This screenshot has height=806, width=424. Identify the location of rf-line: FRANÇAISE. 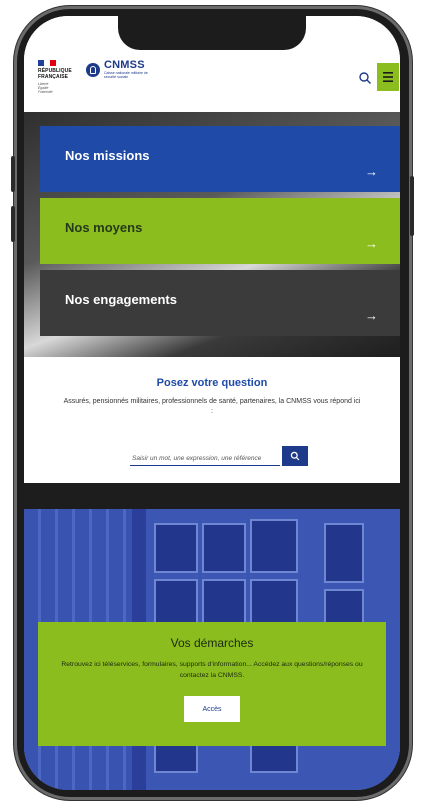
(53, 76).